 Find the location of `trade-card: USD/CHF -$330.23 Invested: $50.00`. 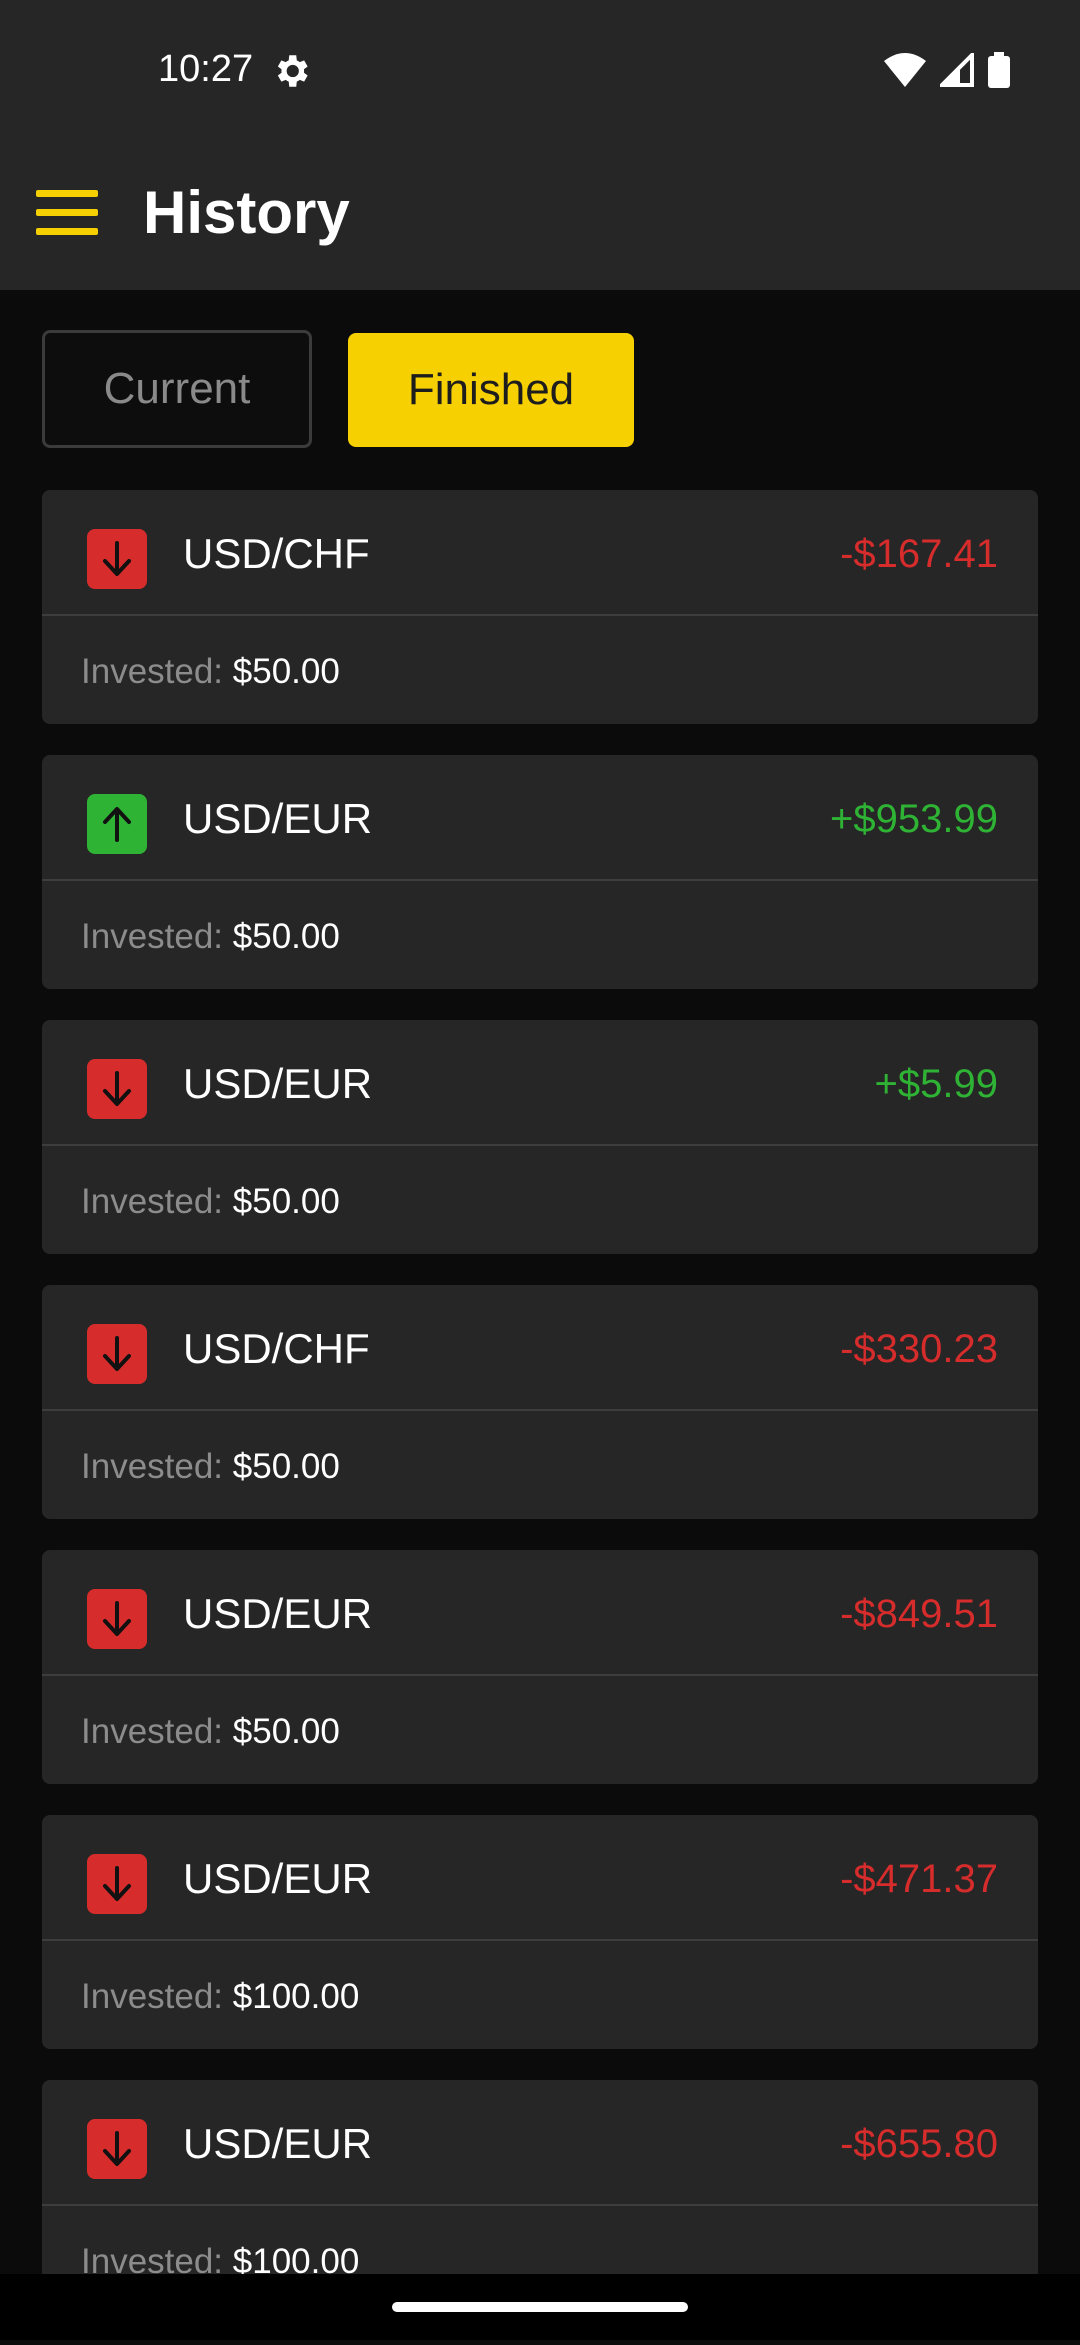

trade-card: USD/CHF -$330.23 Invested: $50.00 is located at coordinates (540, 1402).